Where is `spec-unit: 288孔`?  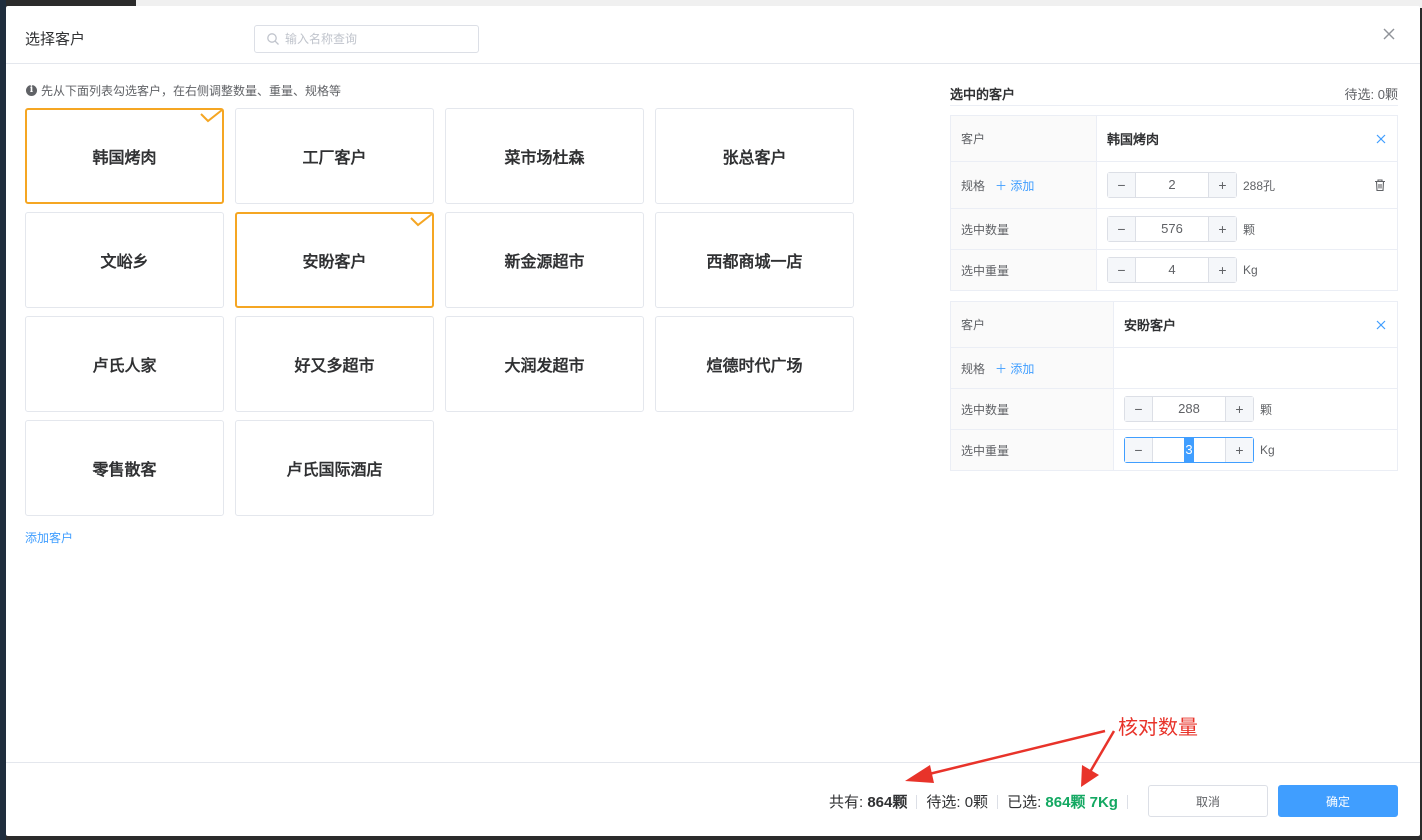
spec-unit: 288孔 is located at coordinates (1259, 185).